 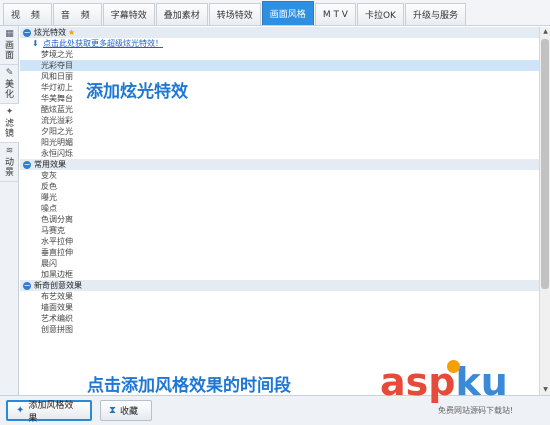 What do you see at coordinates (129, 412) in the screenshot?
I see `favorite-label: 收藏` at bounding box center [129, 412].